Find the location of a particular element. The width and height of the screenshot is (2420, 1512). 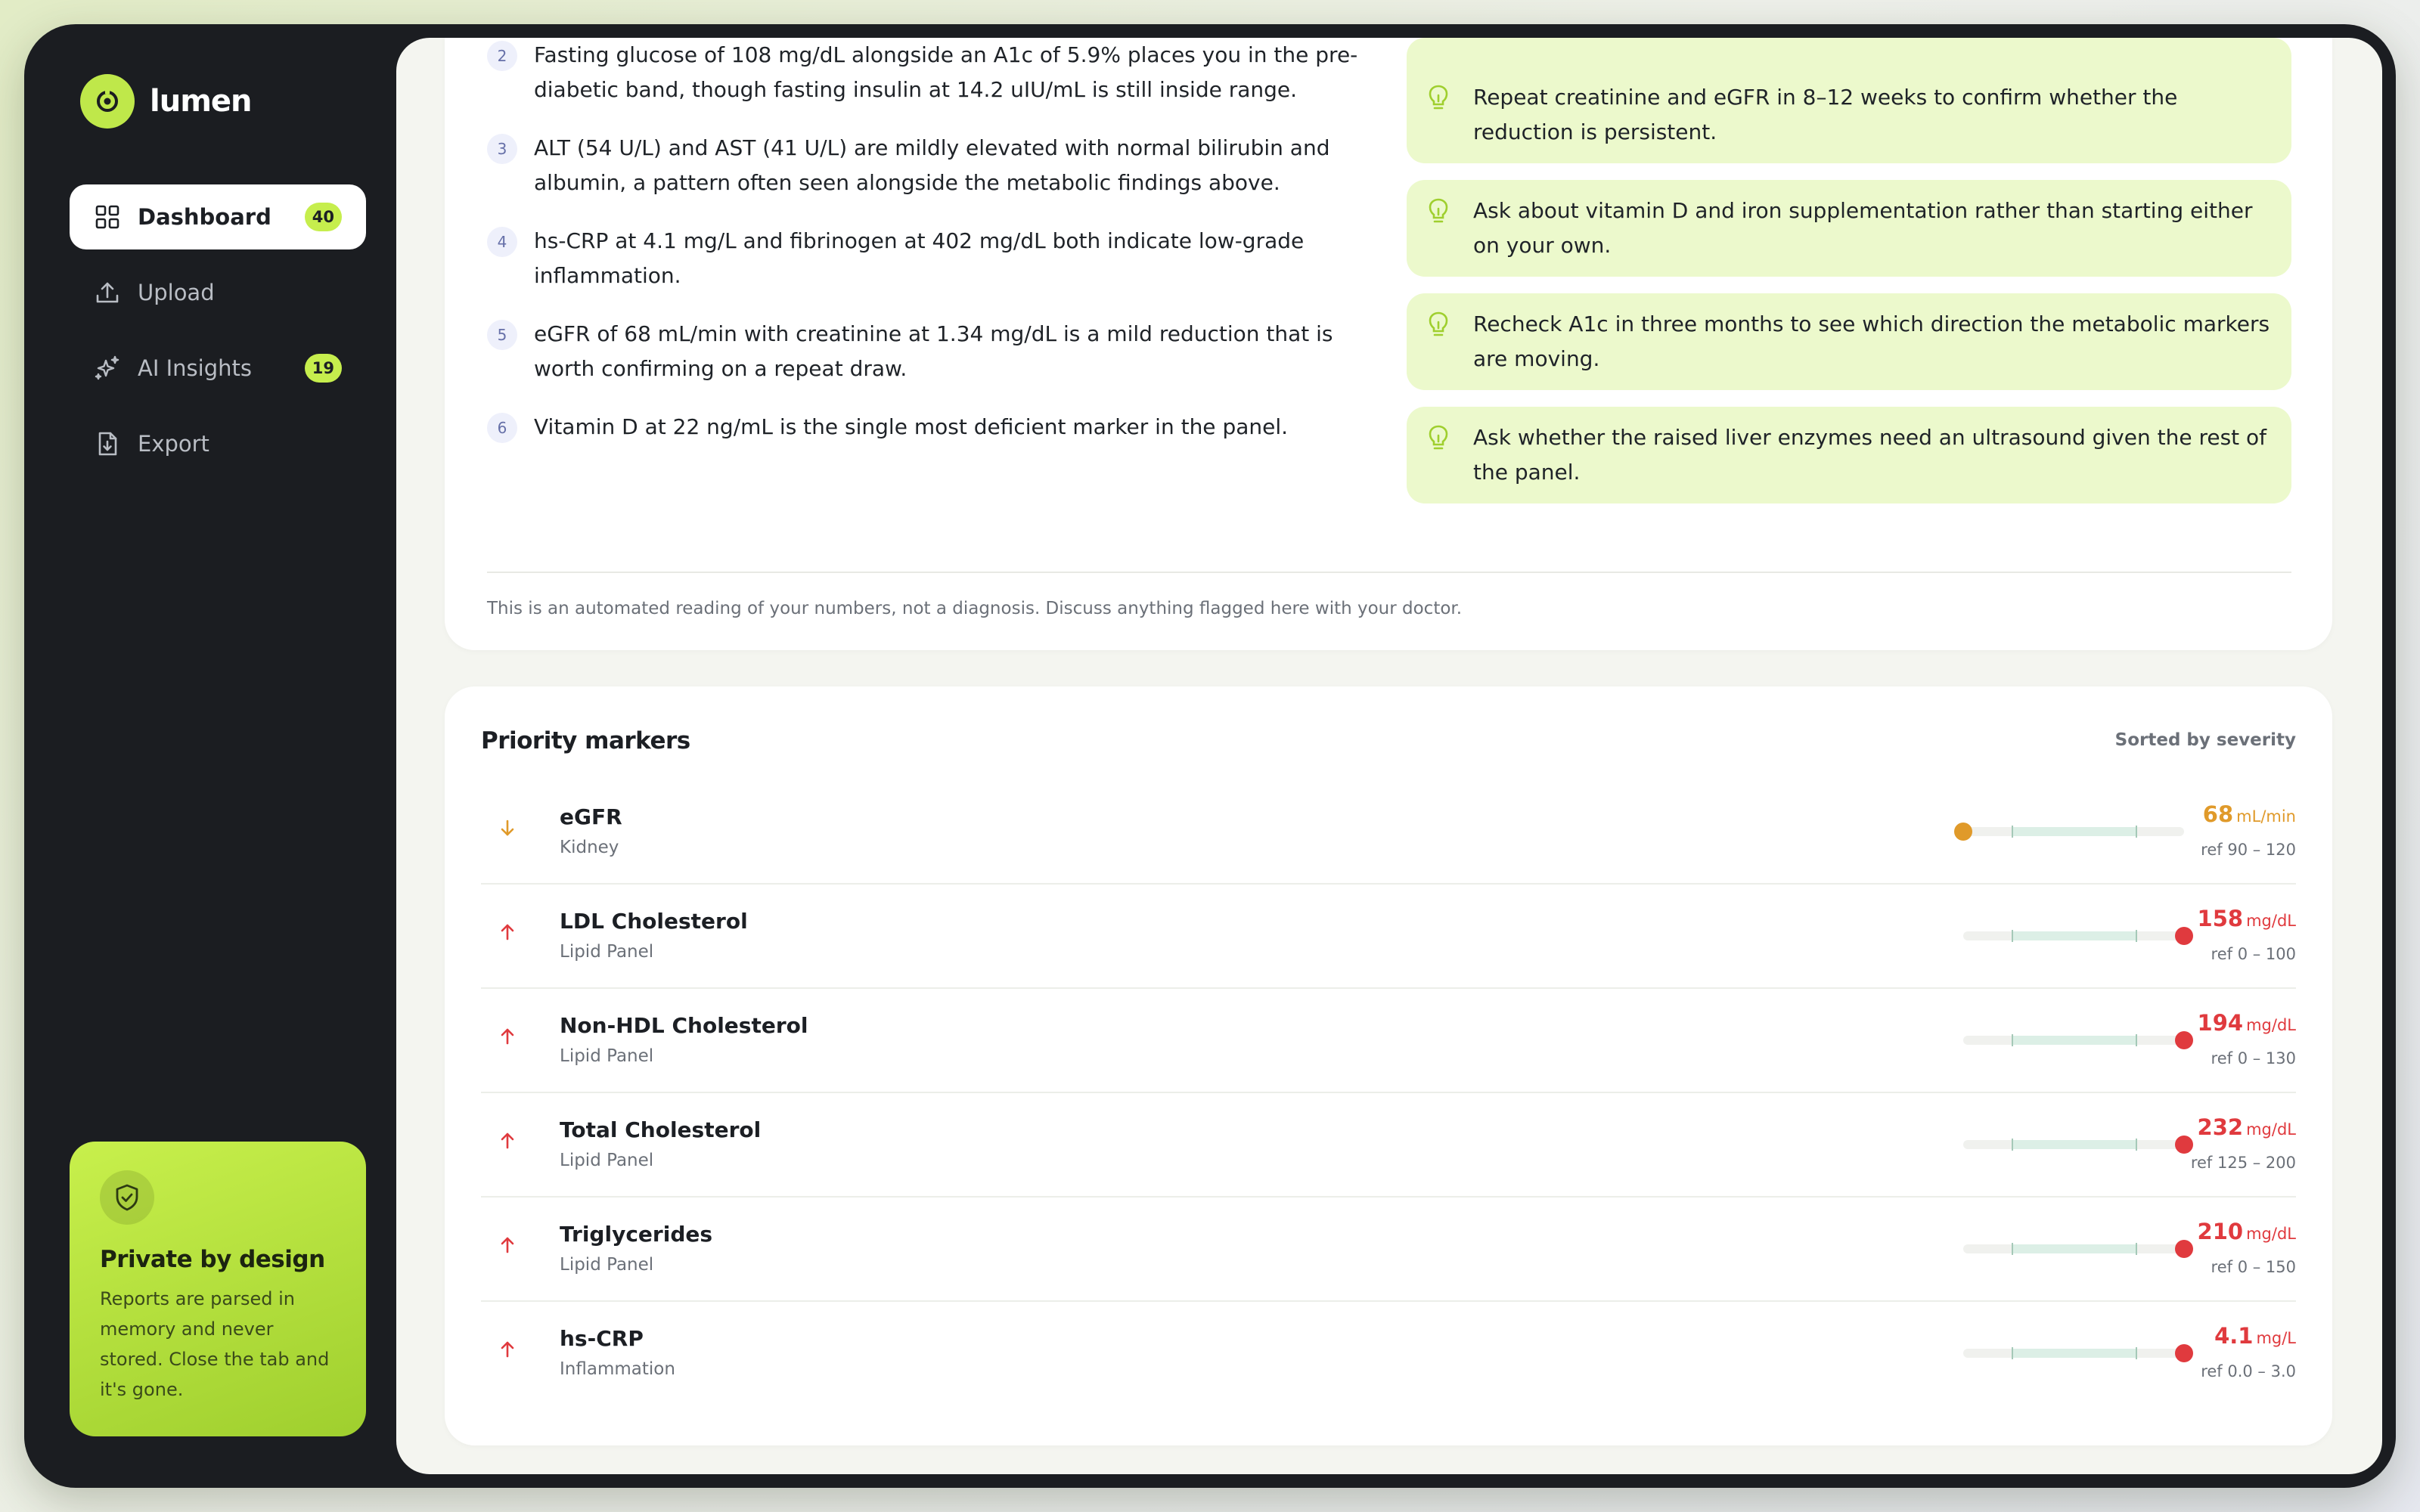

marker-value-number: 194 is located at coordinates (2220, 1023).